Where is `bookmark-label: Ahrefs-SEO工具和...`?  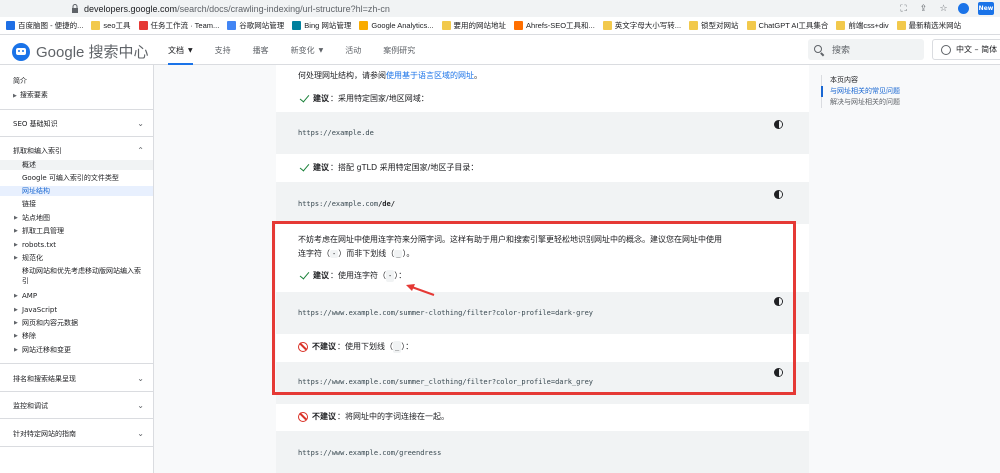
bookmark-label: Ahrefs-SEO工具和... is located at coordinates (560, 25).